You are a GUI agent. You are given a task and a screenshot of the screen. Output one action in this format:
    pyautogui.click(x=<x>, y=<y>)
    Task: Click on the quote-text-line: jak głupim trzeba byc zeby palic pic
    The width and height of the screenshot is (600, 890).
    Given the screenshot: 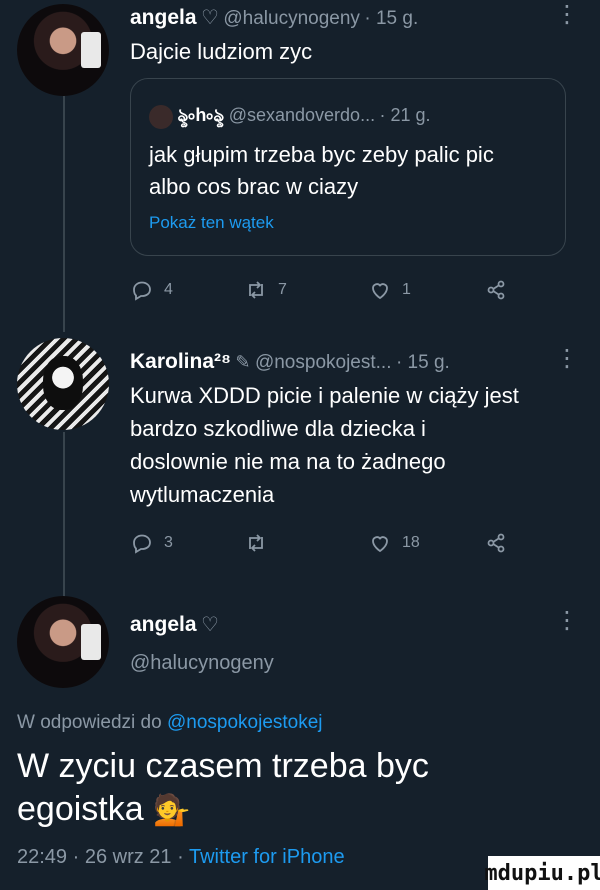 What is the action you would take?
    pyautogui.click(x=321, y=154)
    